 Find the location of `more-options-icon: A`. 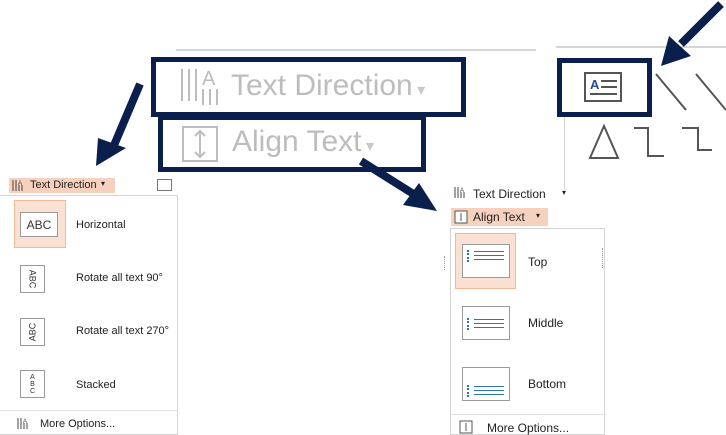

more-options-icon: A is located at coordinates (22, 423).